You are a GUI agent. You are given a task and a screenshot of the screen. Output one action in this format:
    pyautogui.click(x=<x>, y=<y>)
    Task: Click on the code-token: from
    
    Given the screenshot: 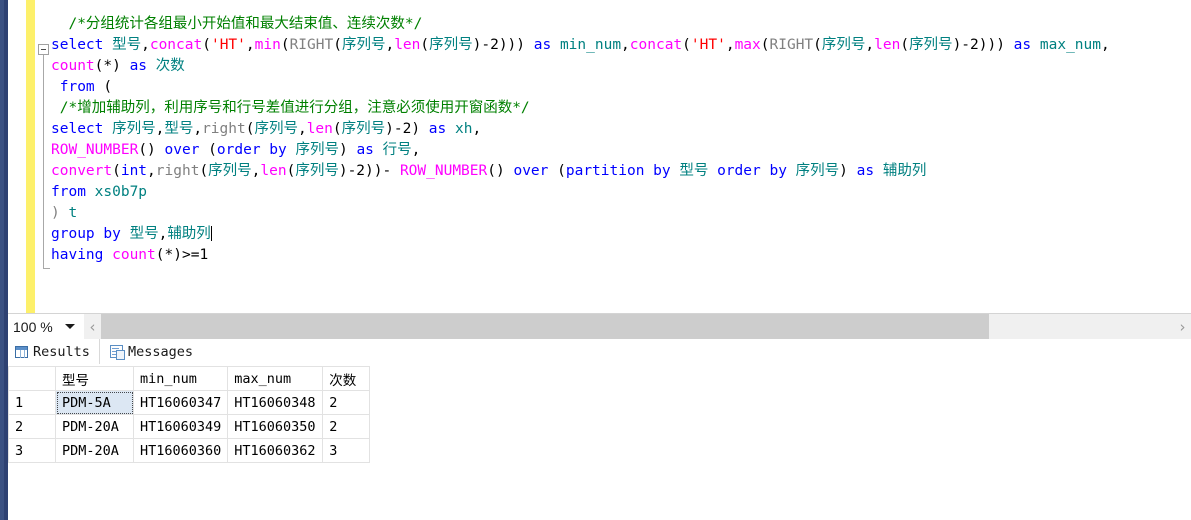 What is the action you would take?
    pyautogui.click(x=73, y=192)
    